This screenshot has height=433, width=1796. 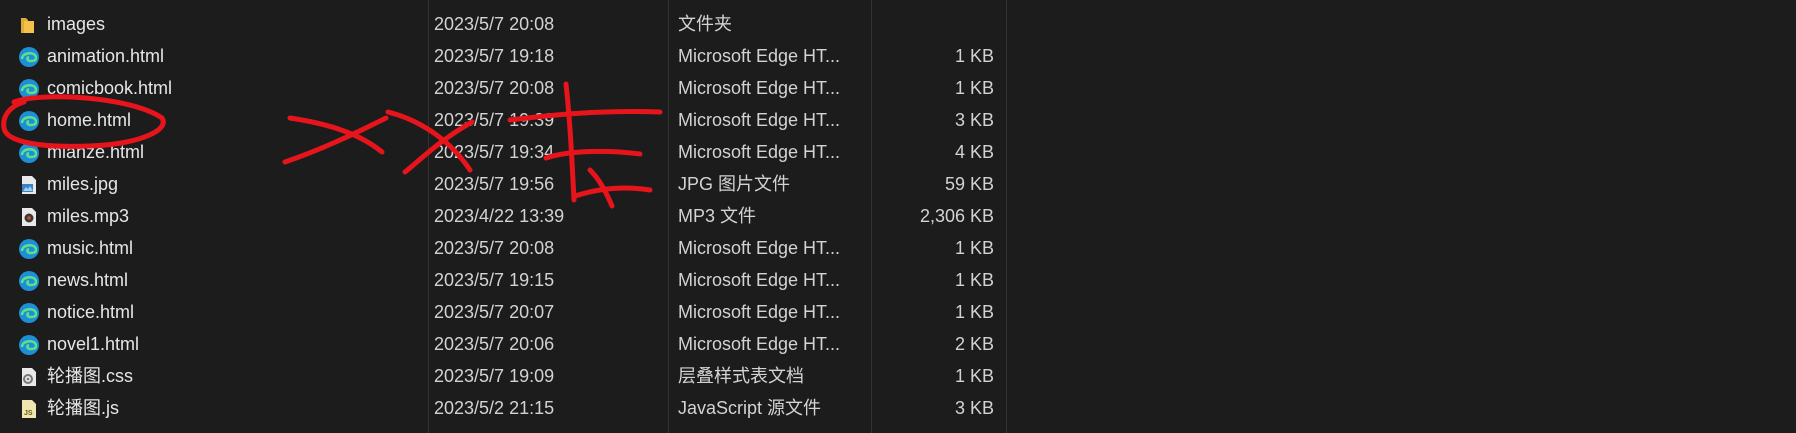 I want to click on date-modified: 2023/5/7 19:09, so click(x=494, y=376).